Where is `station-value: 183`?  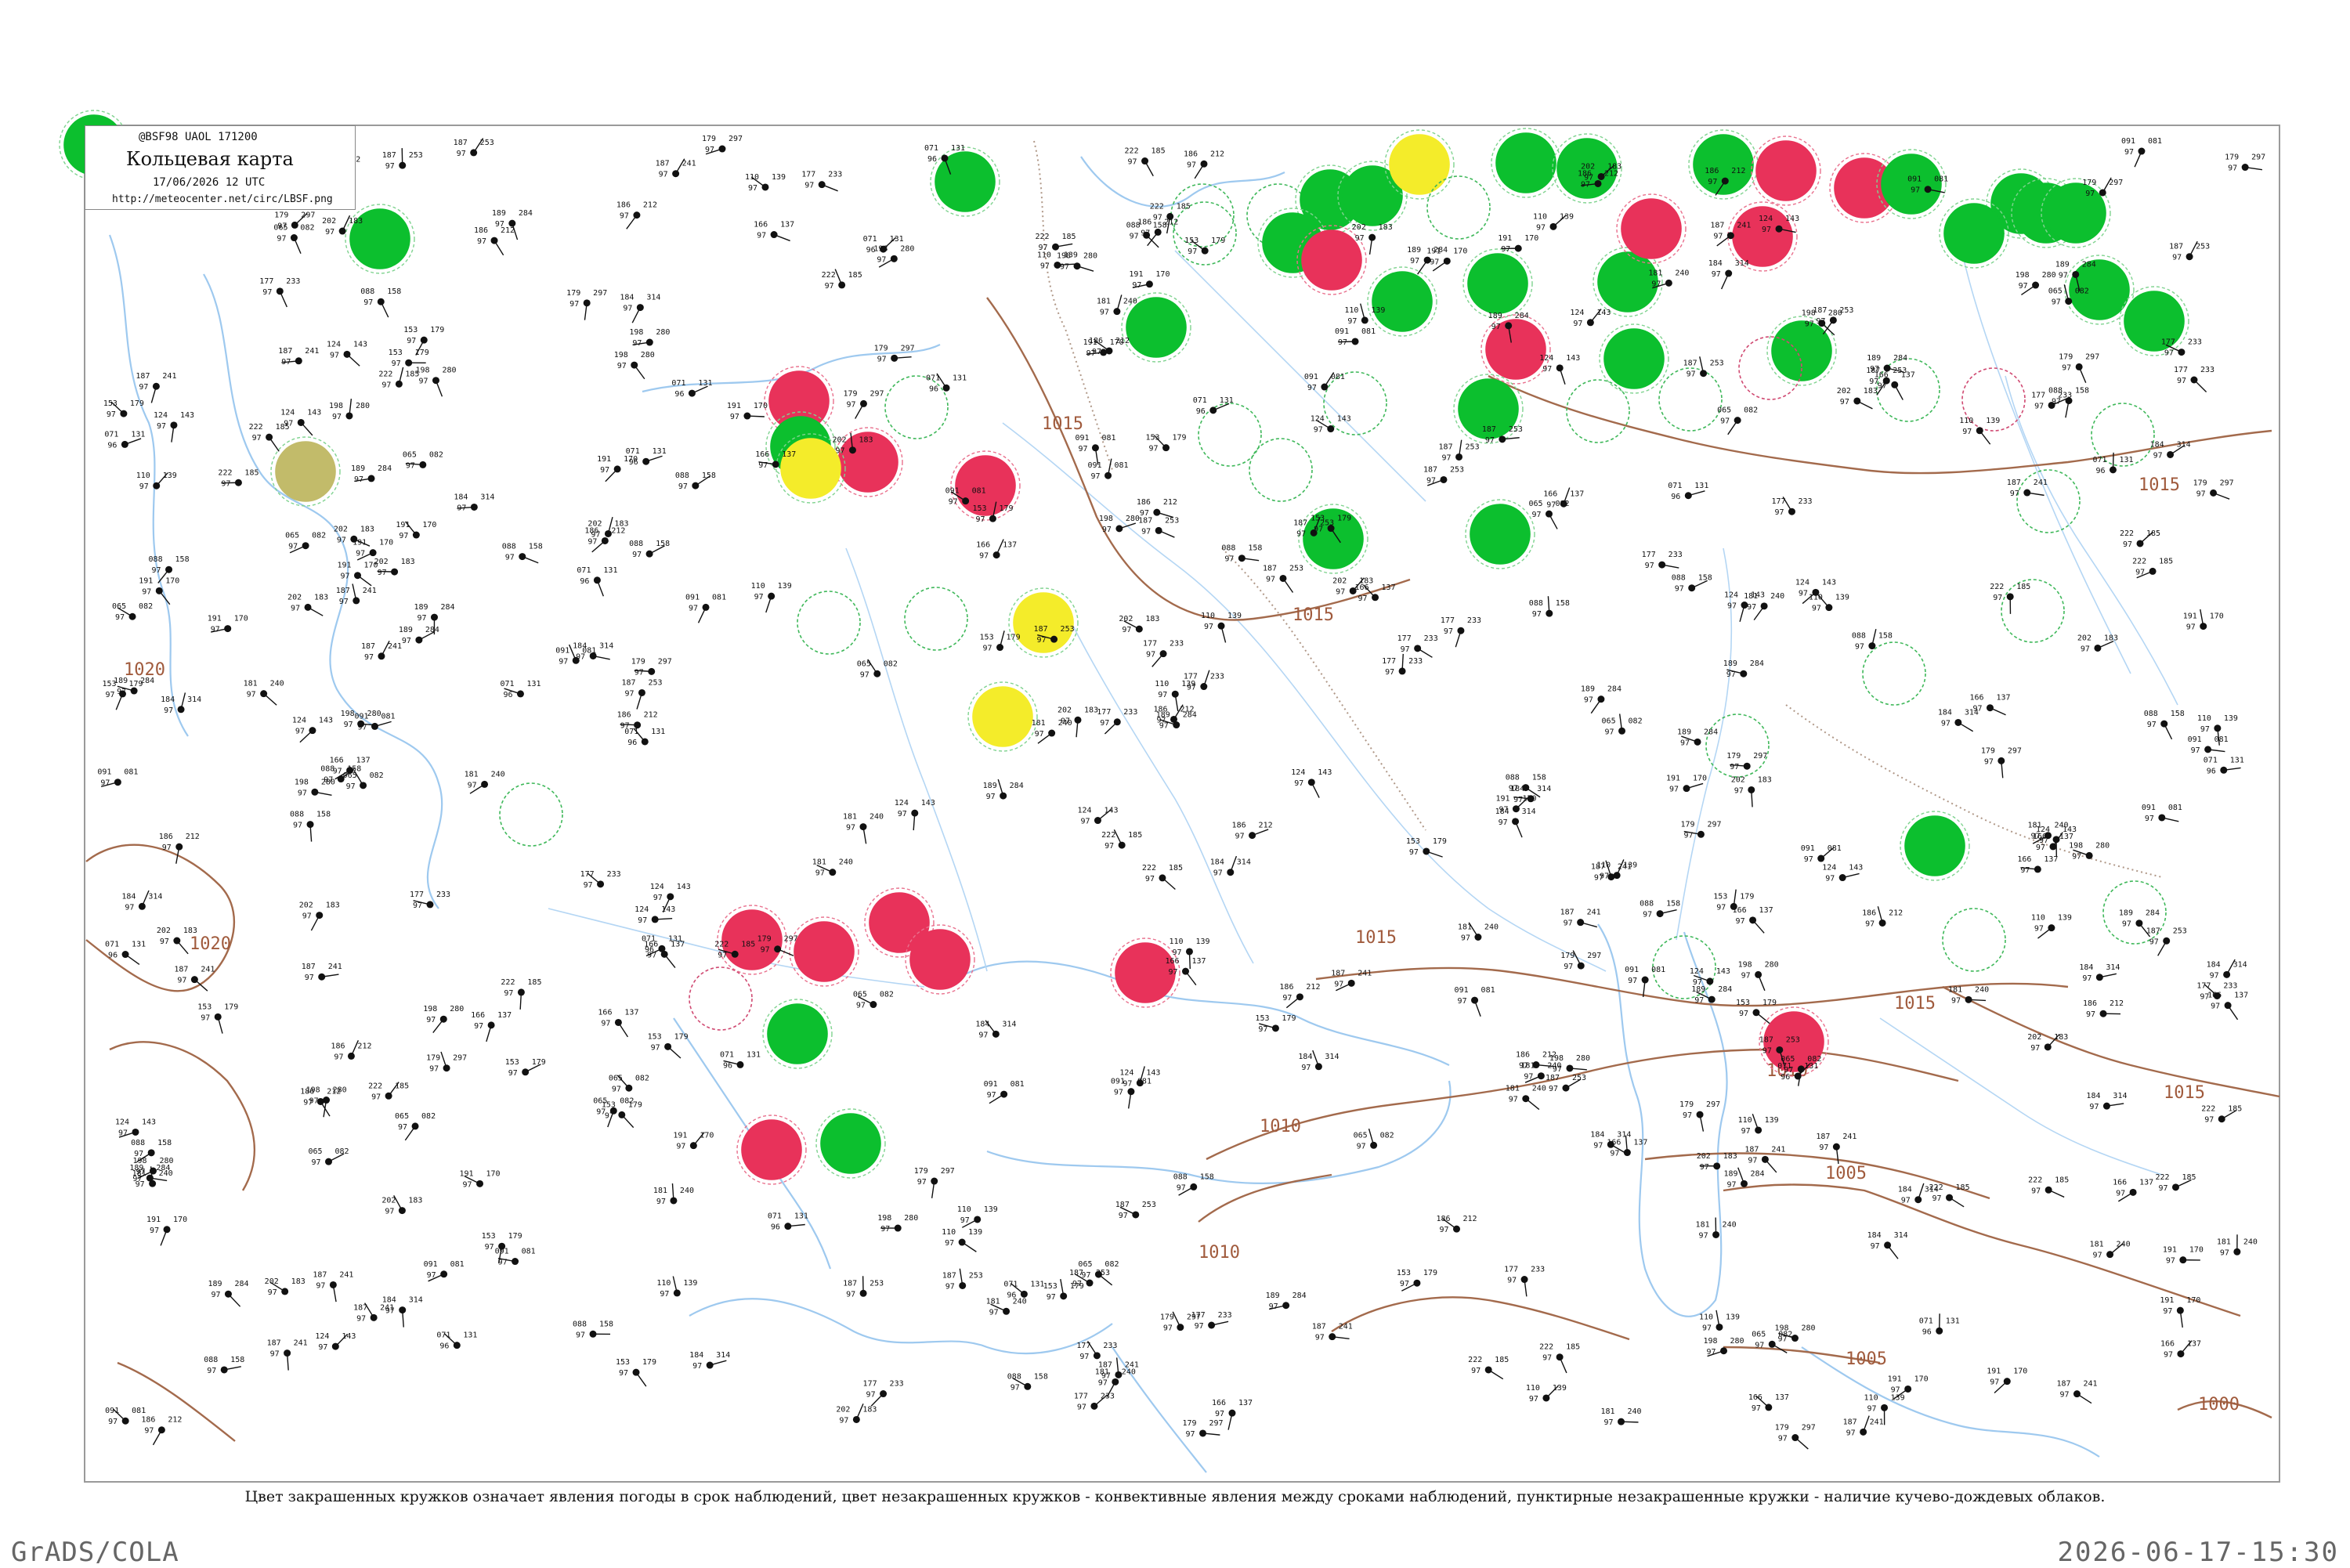
station-value: 183 is located at coordinates (866, 440).